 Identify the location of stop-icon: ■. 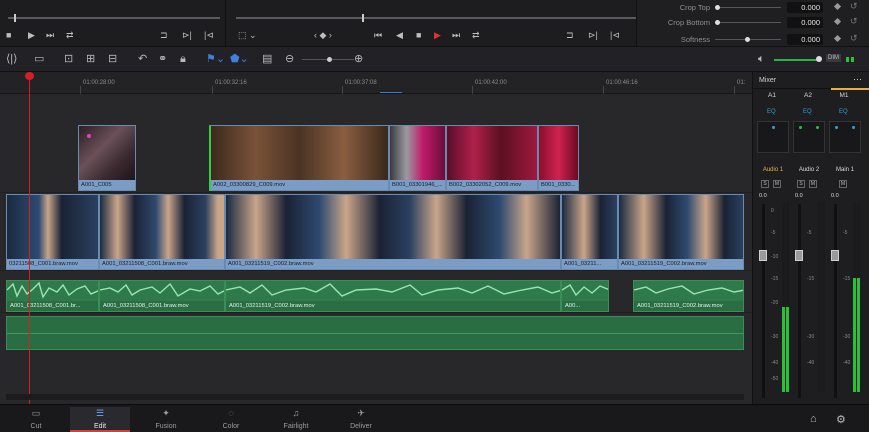
(8, 35).